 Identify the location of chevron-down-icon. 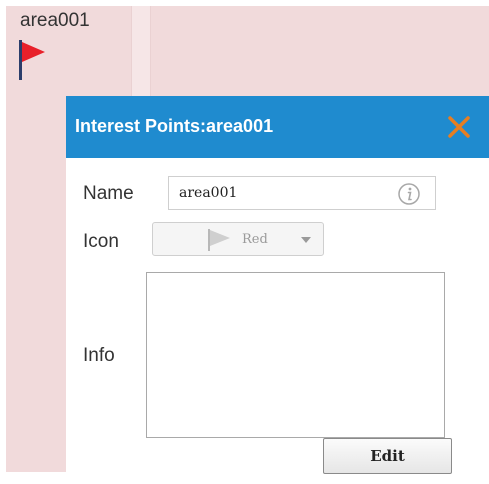
(306, 240).